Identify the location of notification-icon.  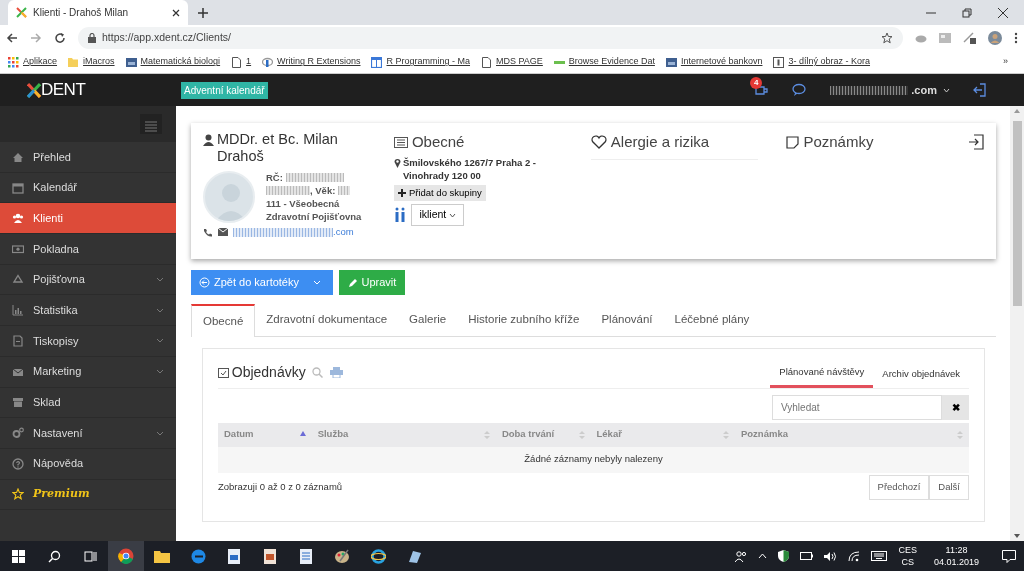
(1009, 556).